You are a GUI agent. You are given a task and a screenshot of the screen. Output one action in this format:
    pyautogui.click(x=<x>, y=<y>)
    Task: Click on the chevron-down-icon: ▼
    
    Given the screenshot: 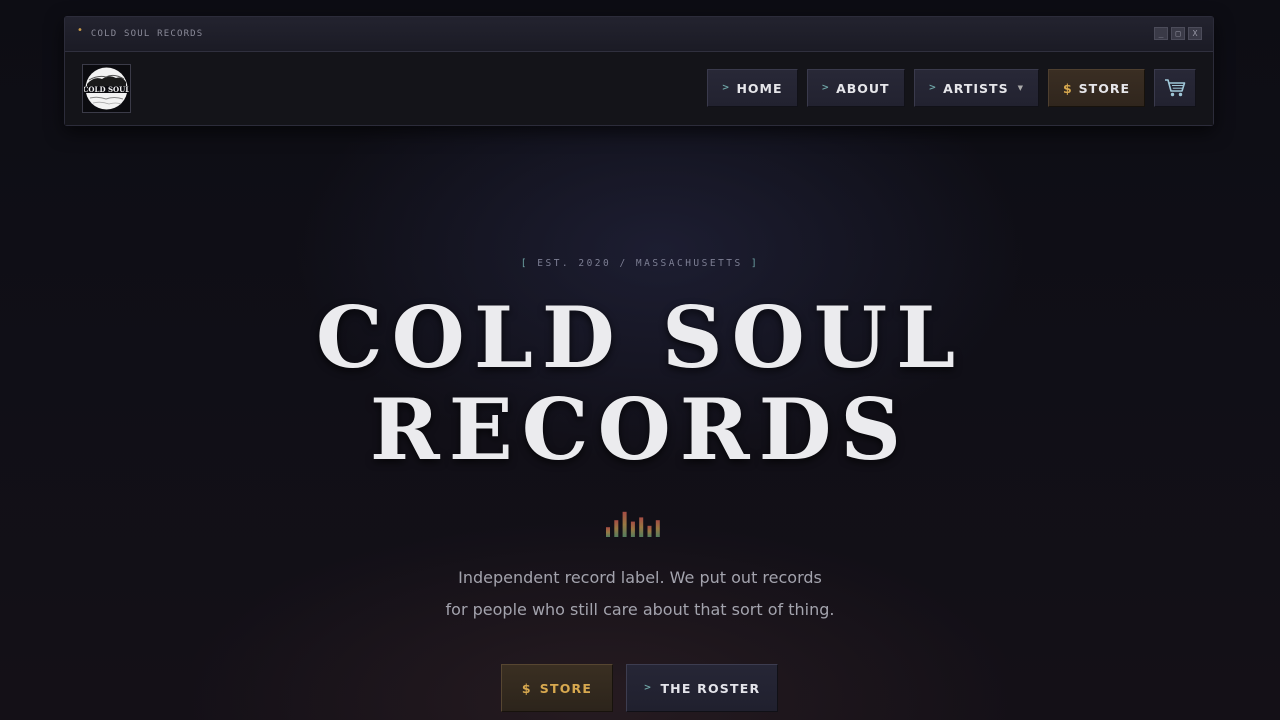 What is the action you would take?
    pyautogui.click(x=1020, y=88)
    